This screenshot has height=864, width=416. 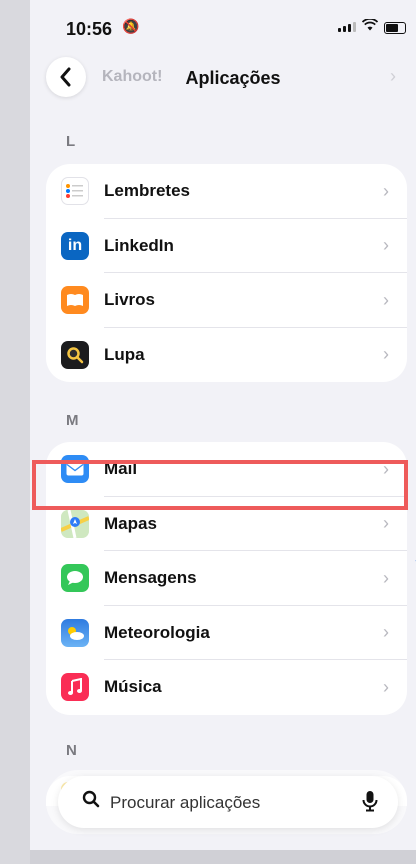 I want to click on music-icon, so click(x=75, y=687).